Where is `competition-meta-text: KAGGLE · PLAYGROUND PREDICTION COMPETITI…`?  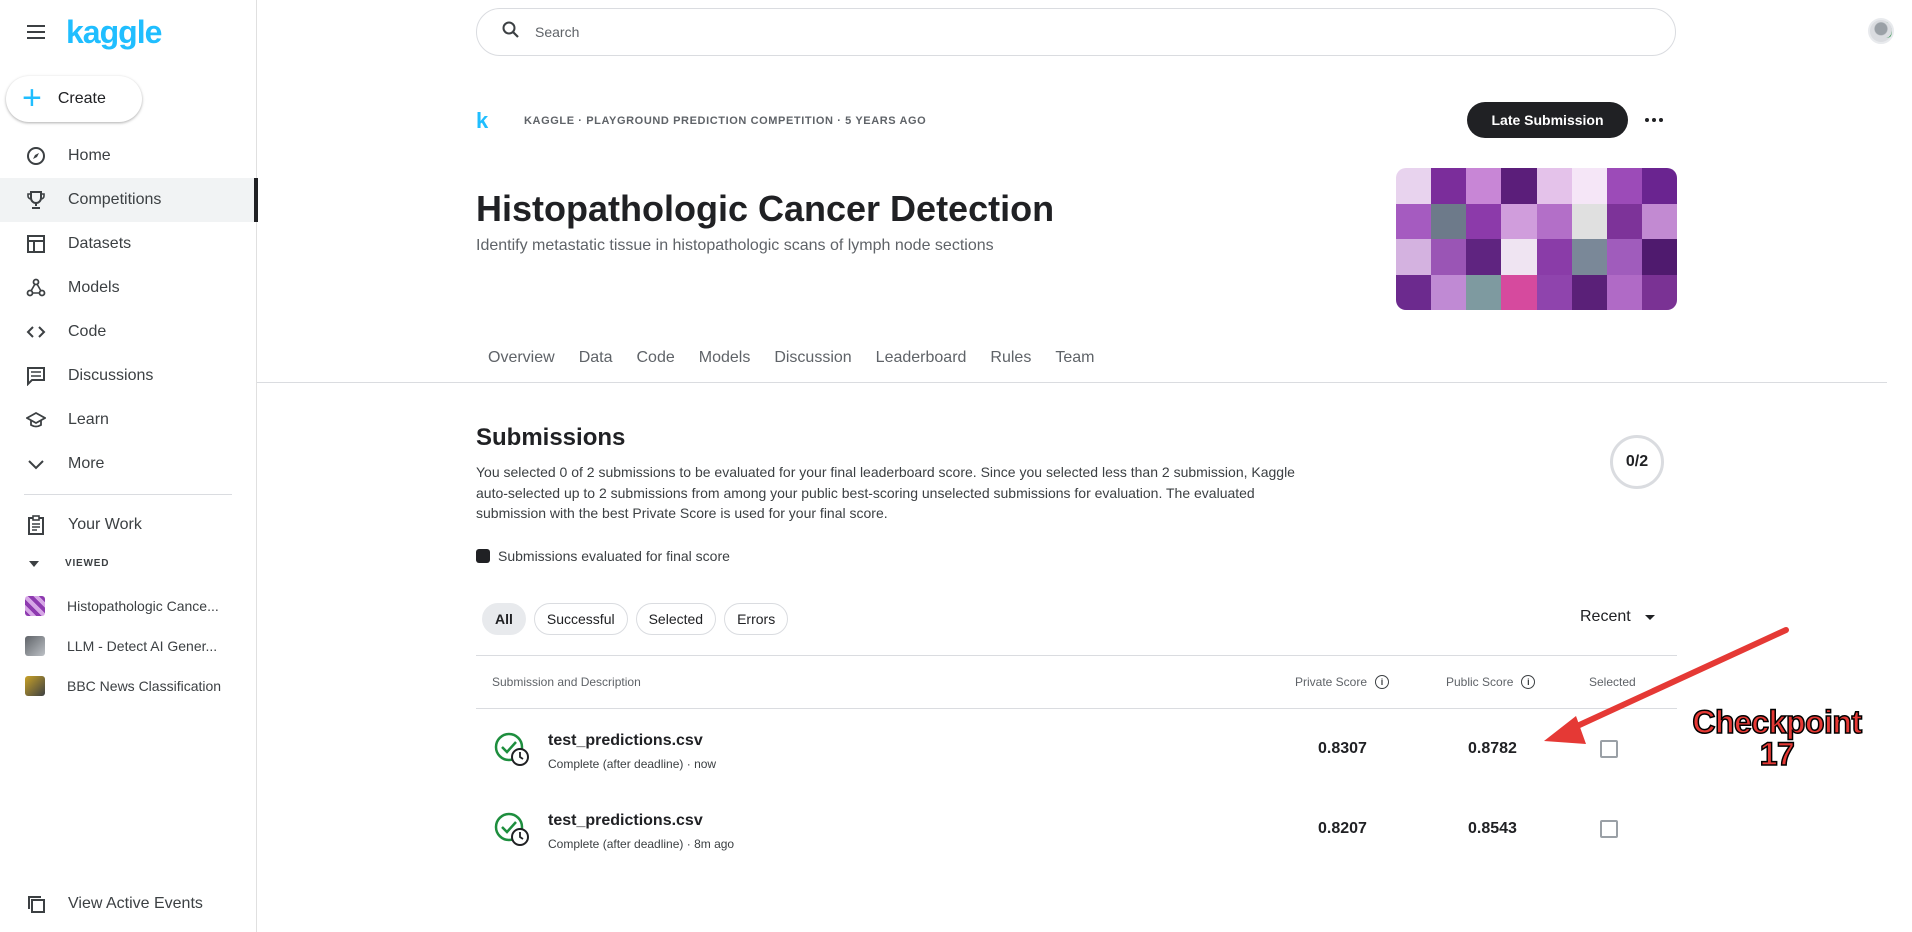
competition-meta-text: KAGGLE · PLAYGROUND PREDICTION COMPETITI… is located at coordinates (725, 121).